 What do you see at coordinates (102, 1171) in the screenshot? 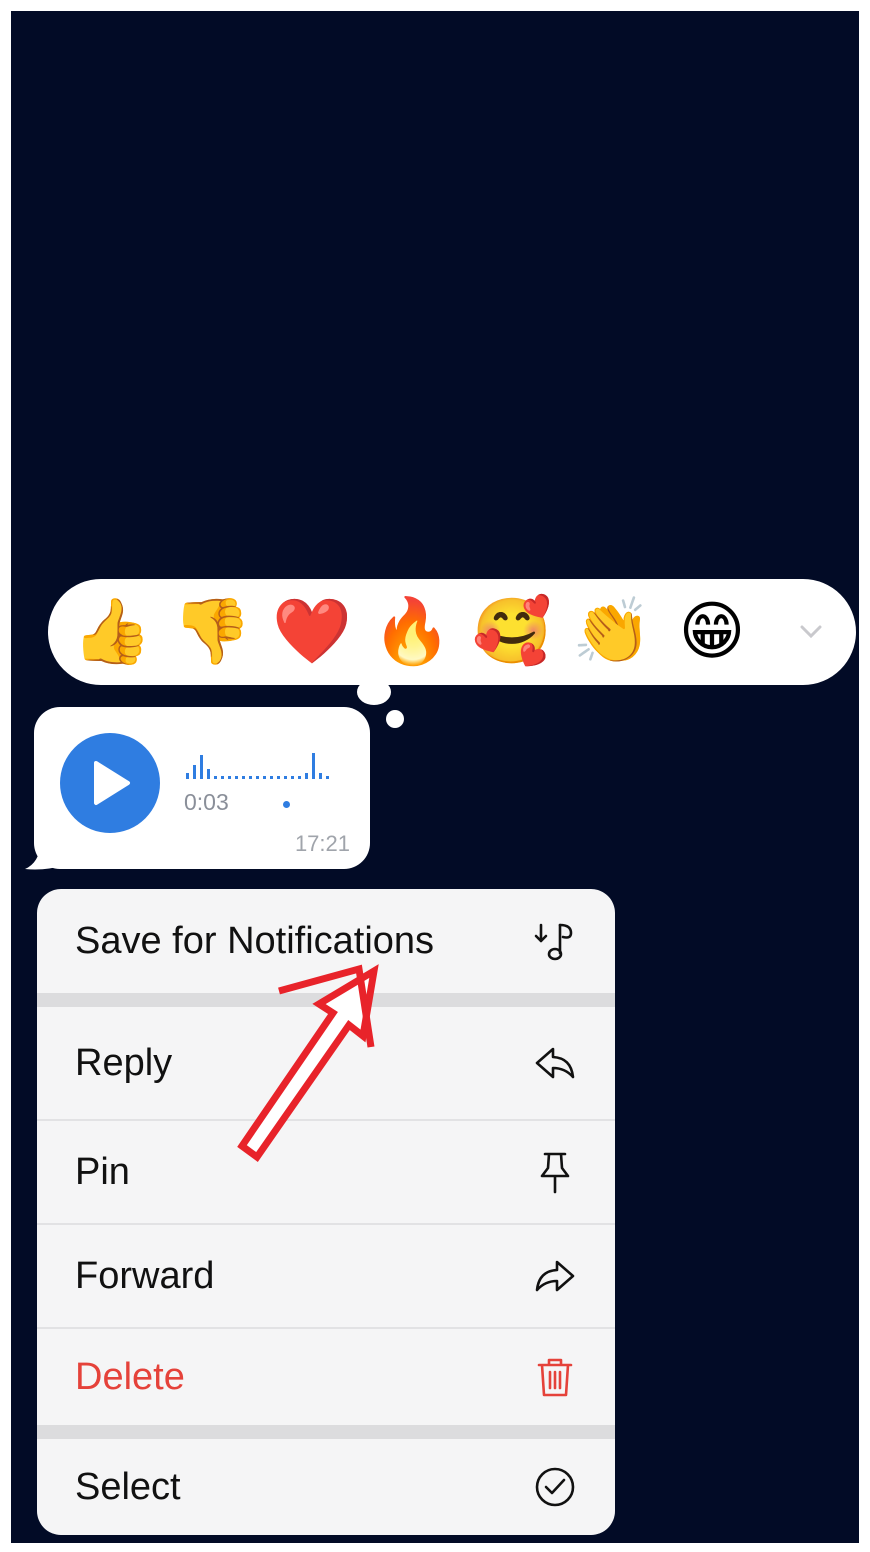
I see `menu-item-label: Pin` at bounding box center [102, 1171].